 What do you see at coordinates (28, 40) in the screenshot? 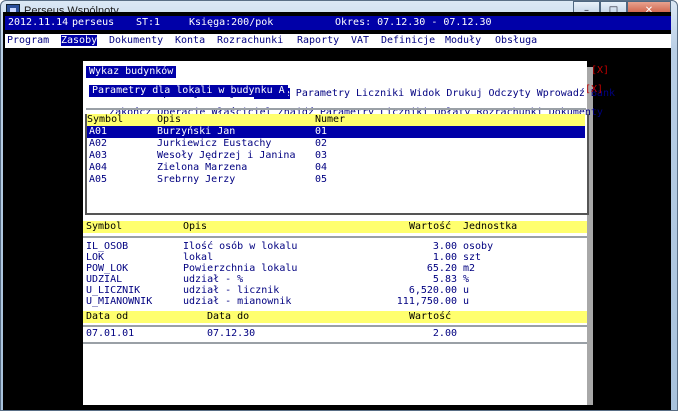
I see `menu-program: Program` at bounding box center [28, 40].